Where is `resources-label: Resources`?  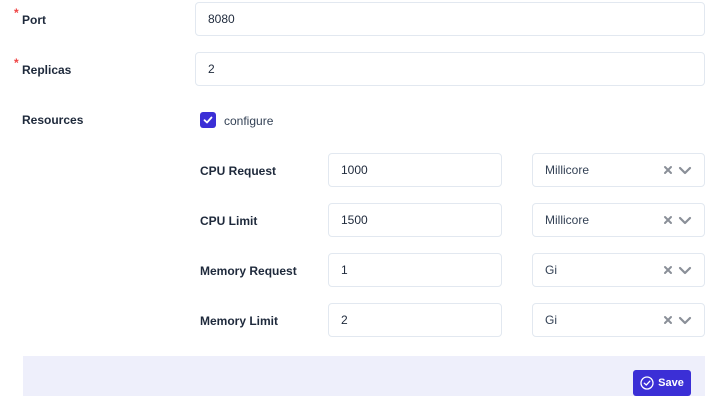 resources-label: Resources is located at coordinates (53, 120).